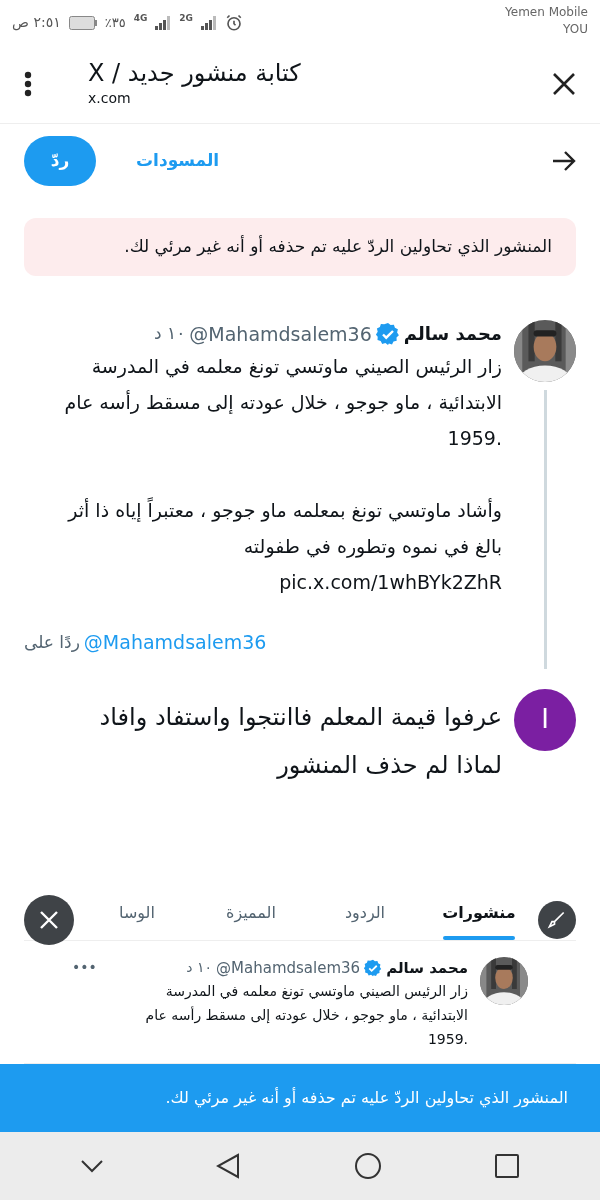 Image resolution: width=600 pixels, height=1200 pixels. Describe the element at coordinates (545, 719) in the screenshot. I see `user-avatar: I` at that location.